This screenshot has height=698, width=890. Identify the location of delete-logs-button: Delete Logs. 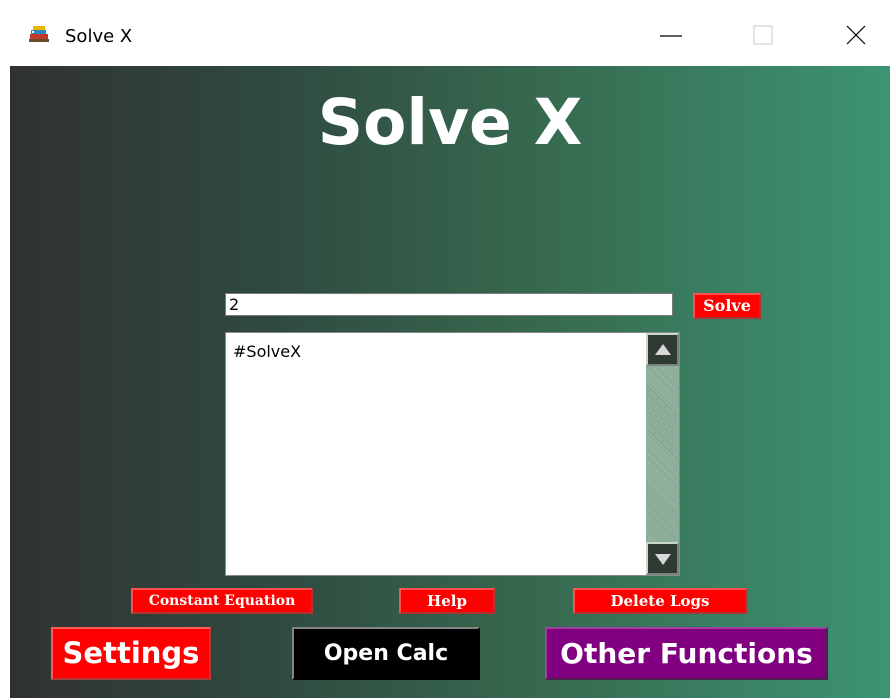
(660, 601).